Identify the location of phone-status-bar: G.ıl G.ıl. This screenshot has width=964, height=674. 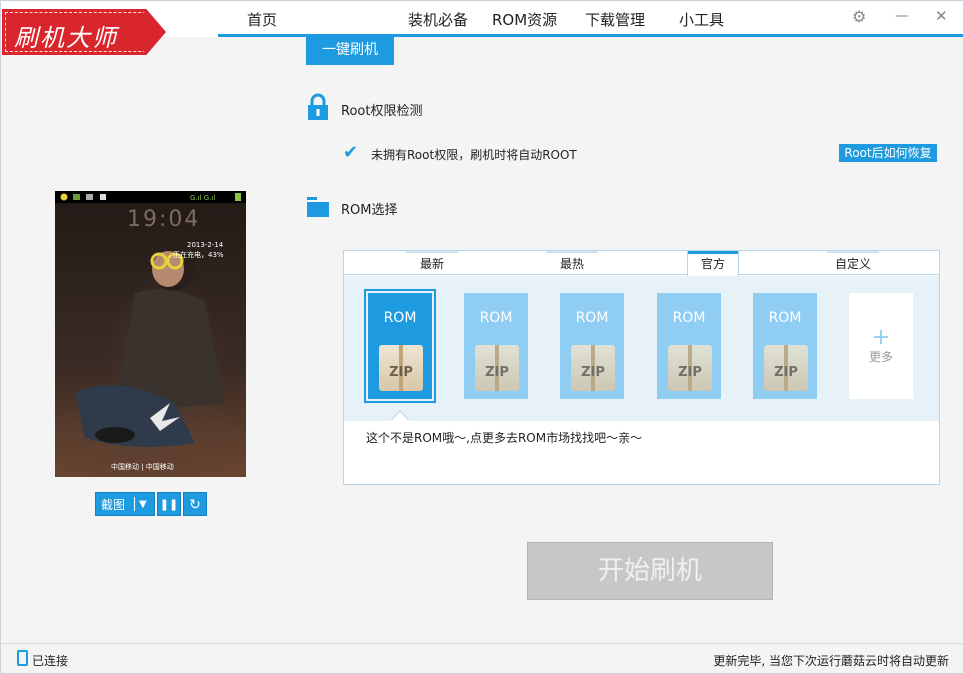
(150, 197).